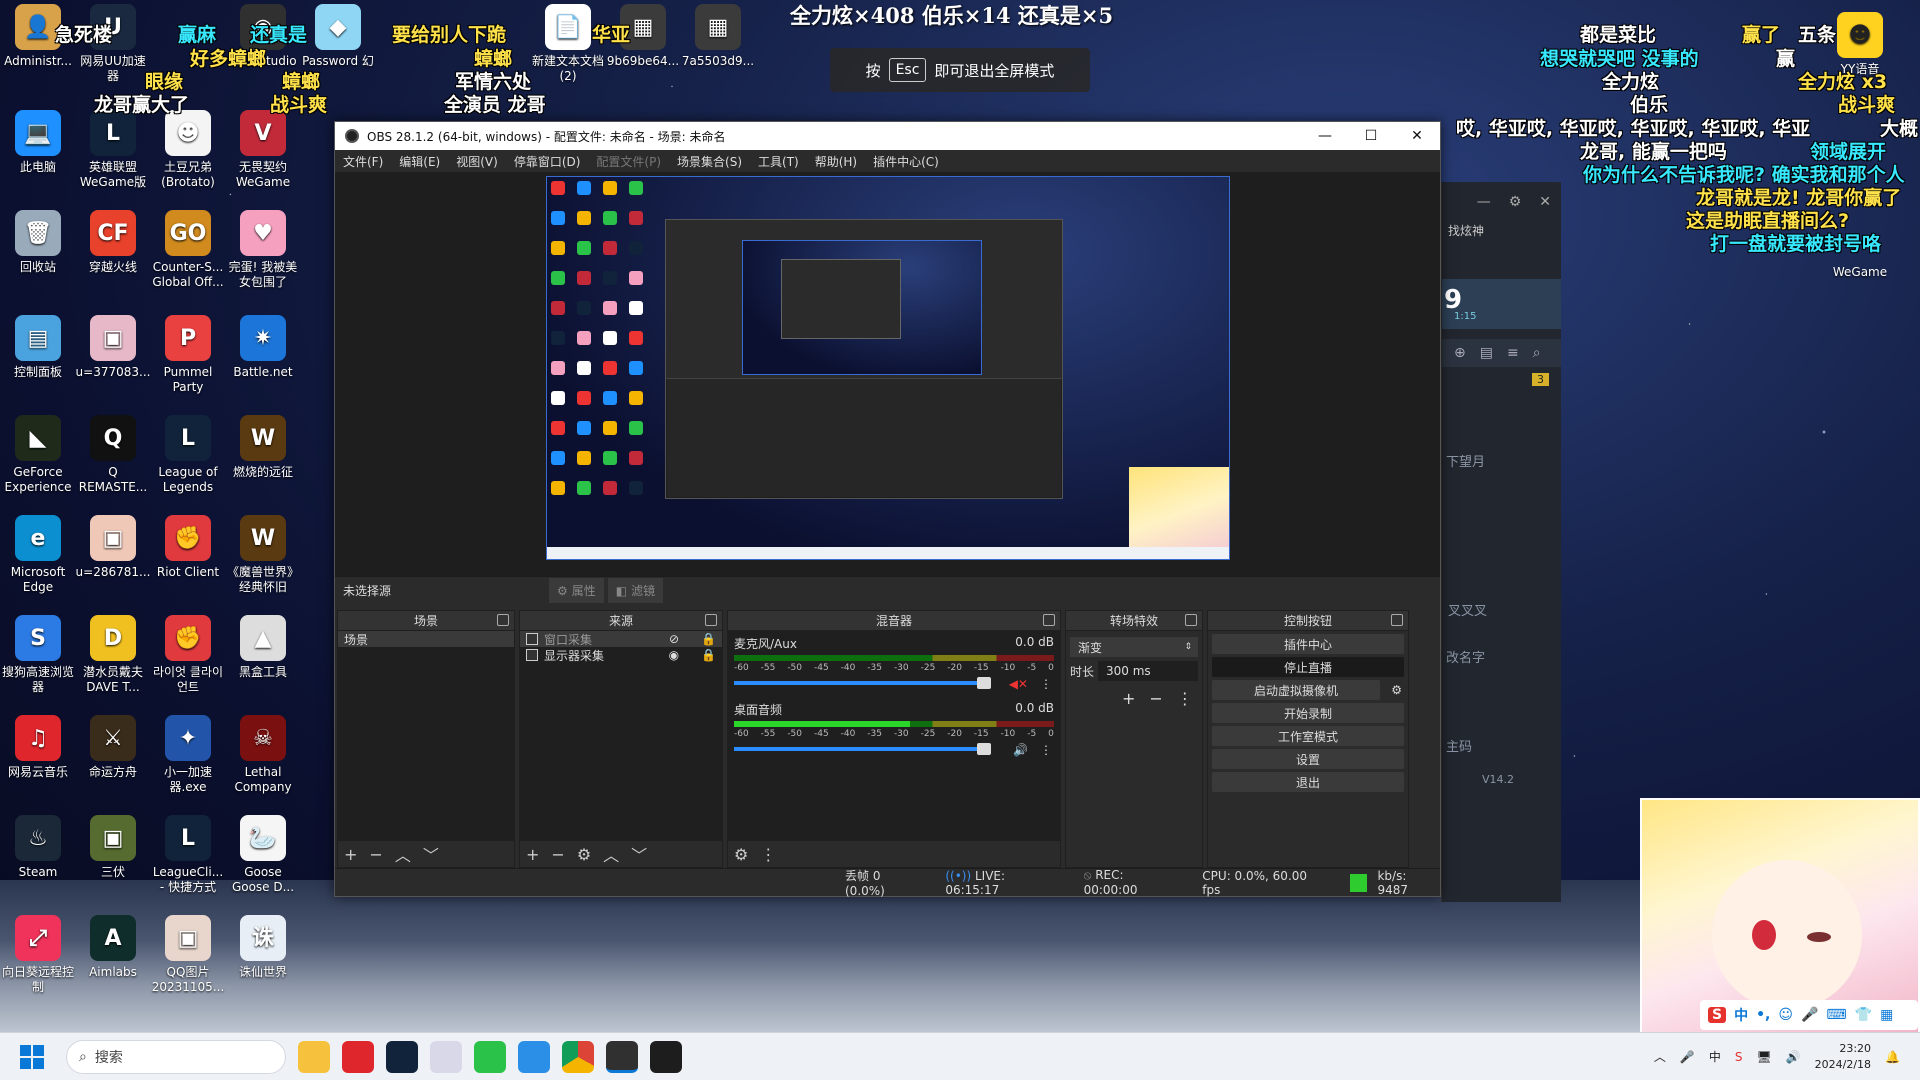  I want to click on desktop-icon: W 燃烧的远征, so click(263, 447).